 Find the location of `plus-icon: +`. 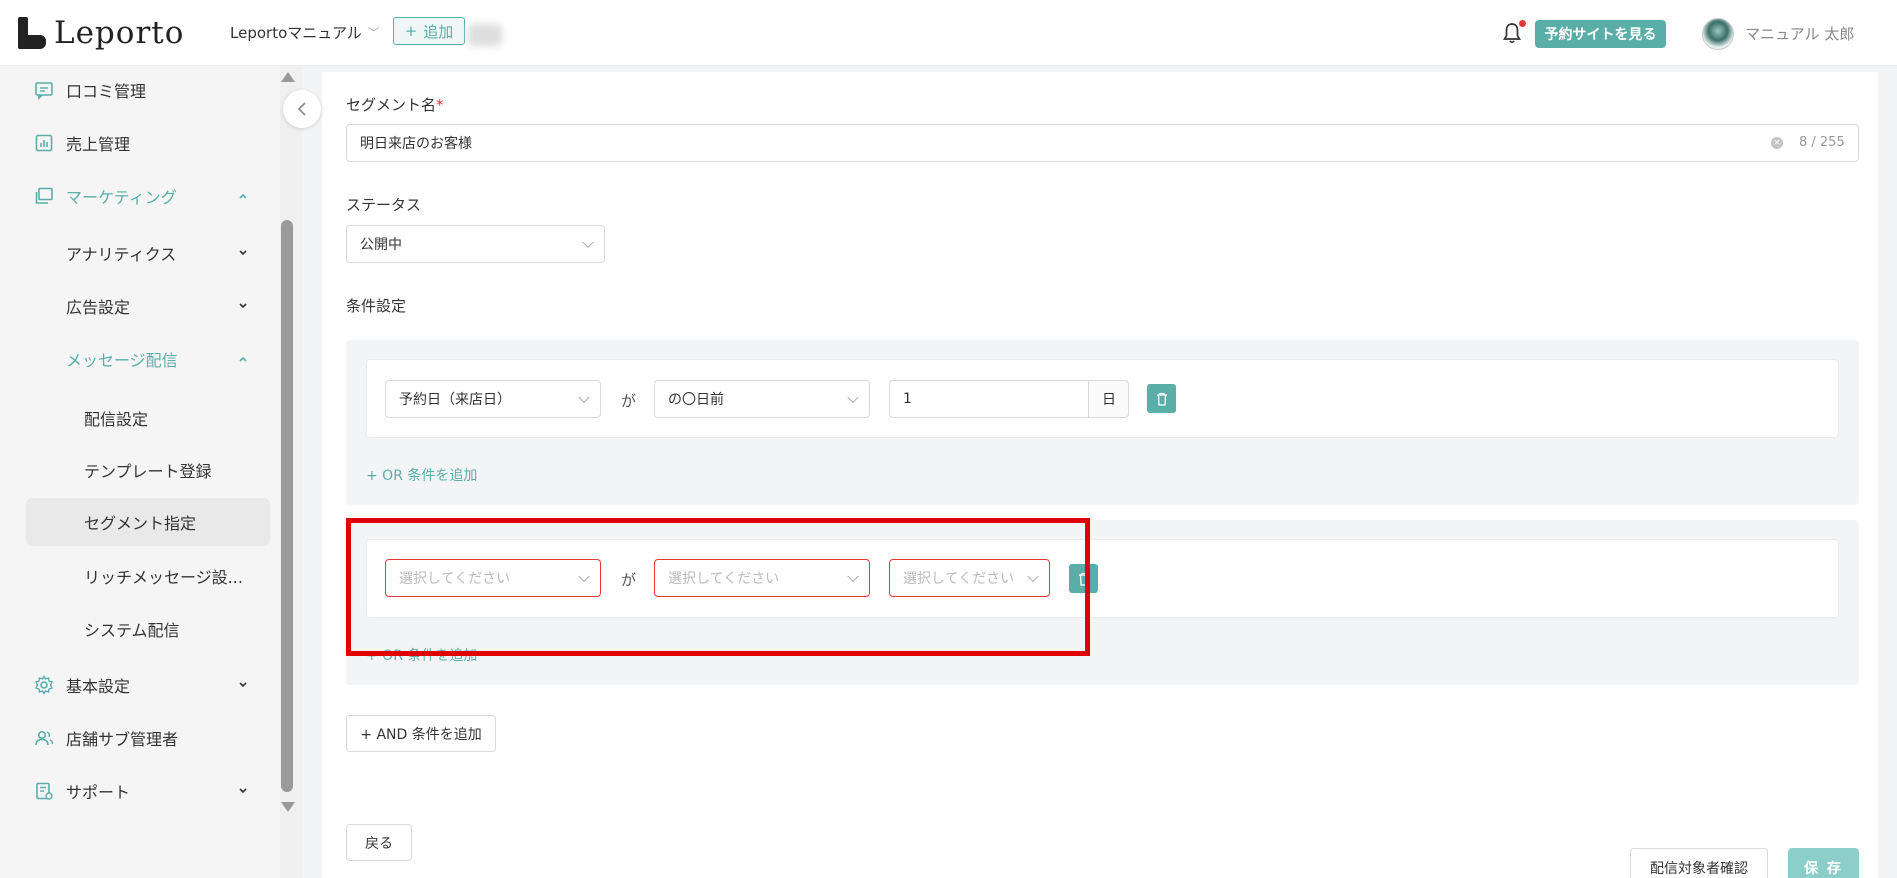

plus-icon: + is located at coordinates (411, 31).